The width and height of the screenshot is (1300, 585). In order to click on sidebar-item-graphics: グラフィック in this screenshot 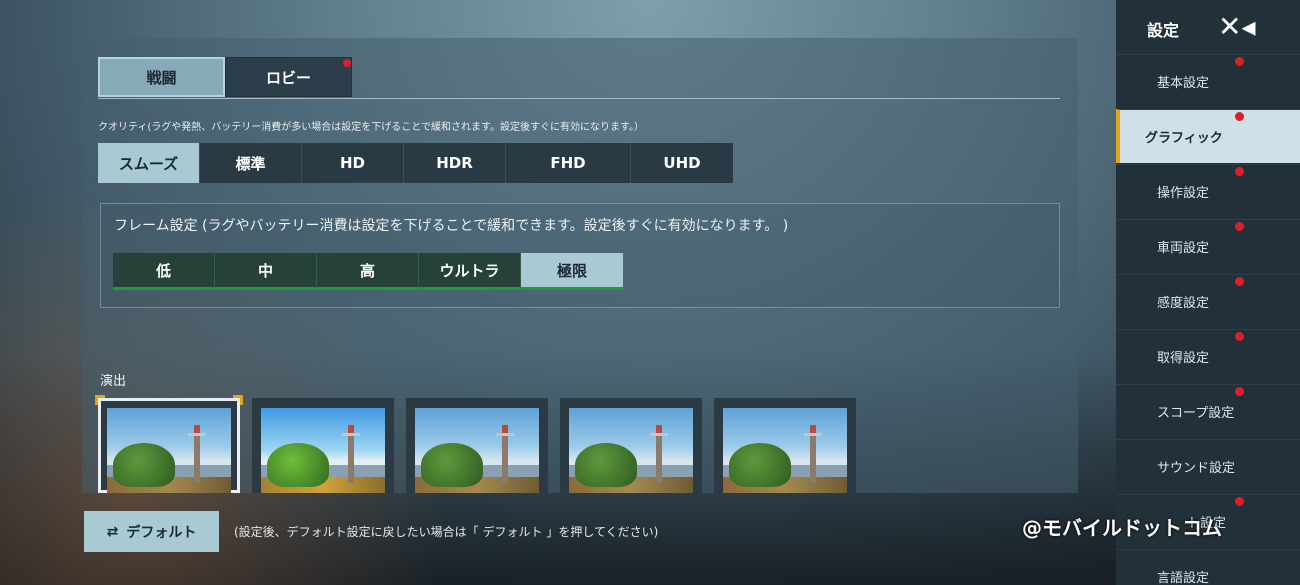, I will do `click(1208, 136)`.